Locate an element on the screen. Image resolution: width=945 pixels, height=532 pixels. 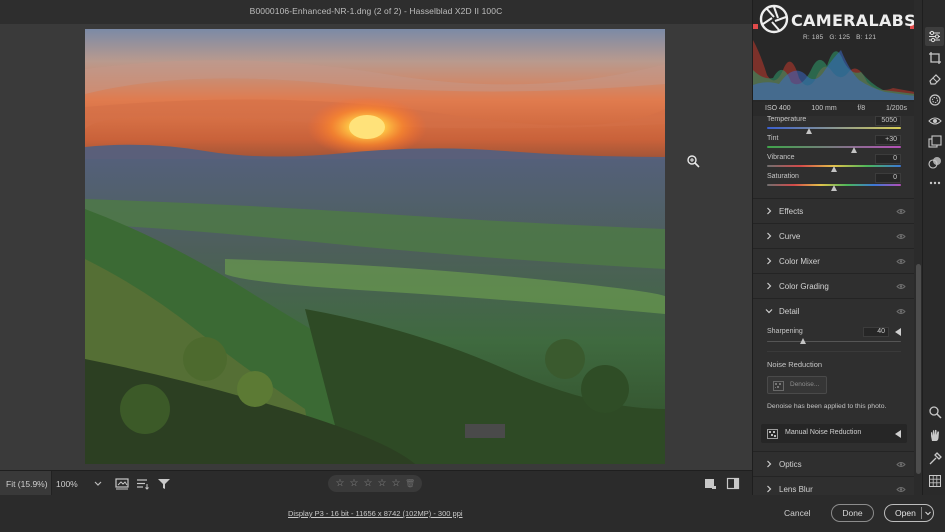
eraser-icon is located at coordinates (935, 79).